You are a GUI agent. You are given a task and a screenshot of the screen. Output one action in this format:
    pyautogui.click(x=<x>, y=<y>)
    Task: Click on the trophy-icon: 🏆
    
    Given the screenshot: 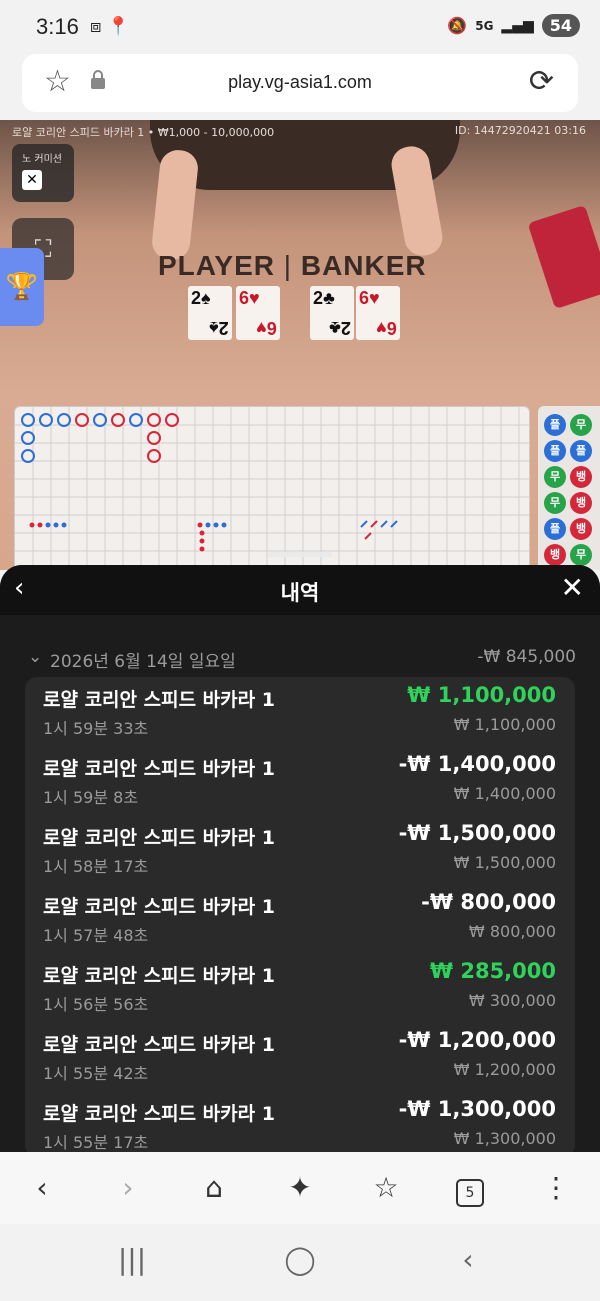 What is the action you would take?
    pyautogui.click(x=22, y=287)
    